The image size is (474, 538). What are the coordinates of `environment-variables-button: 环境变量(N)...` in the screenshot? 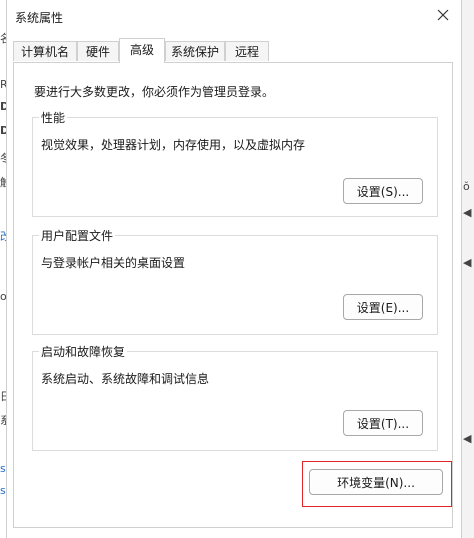 It's located at (376, 482).